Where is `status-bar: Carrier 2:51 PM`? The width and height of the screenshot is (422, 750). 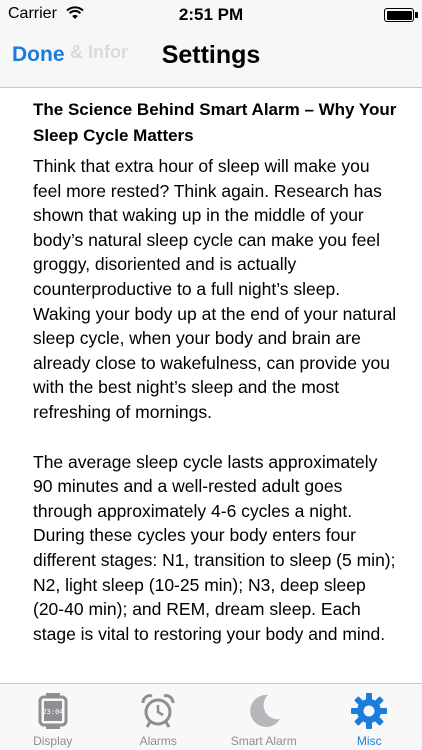 status-bar: Carrier 2:51 PM is located at coordinates (211, 15).